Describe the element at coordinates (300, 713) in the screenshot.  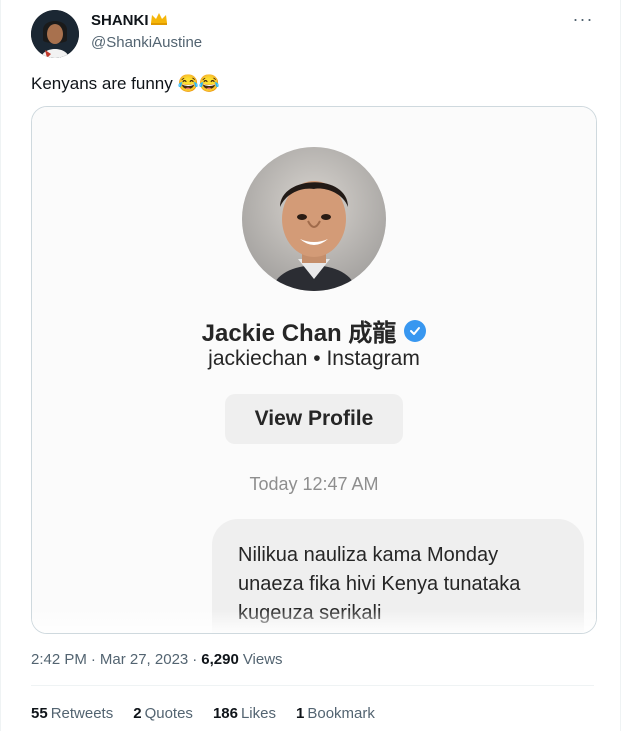
I see `bookmarks-count: 1` at that location.